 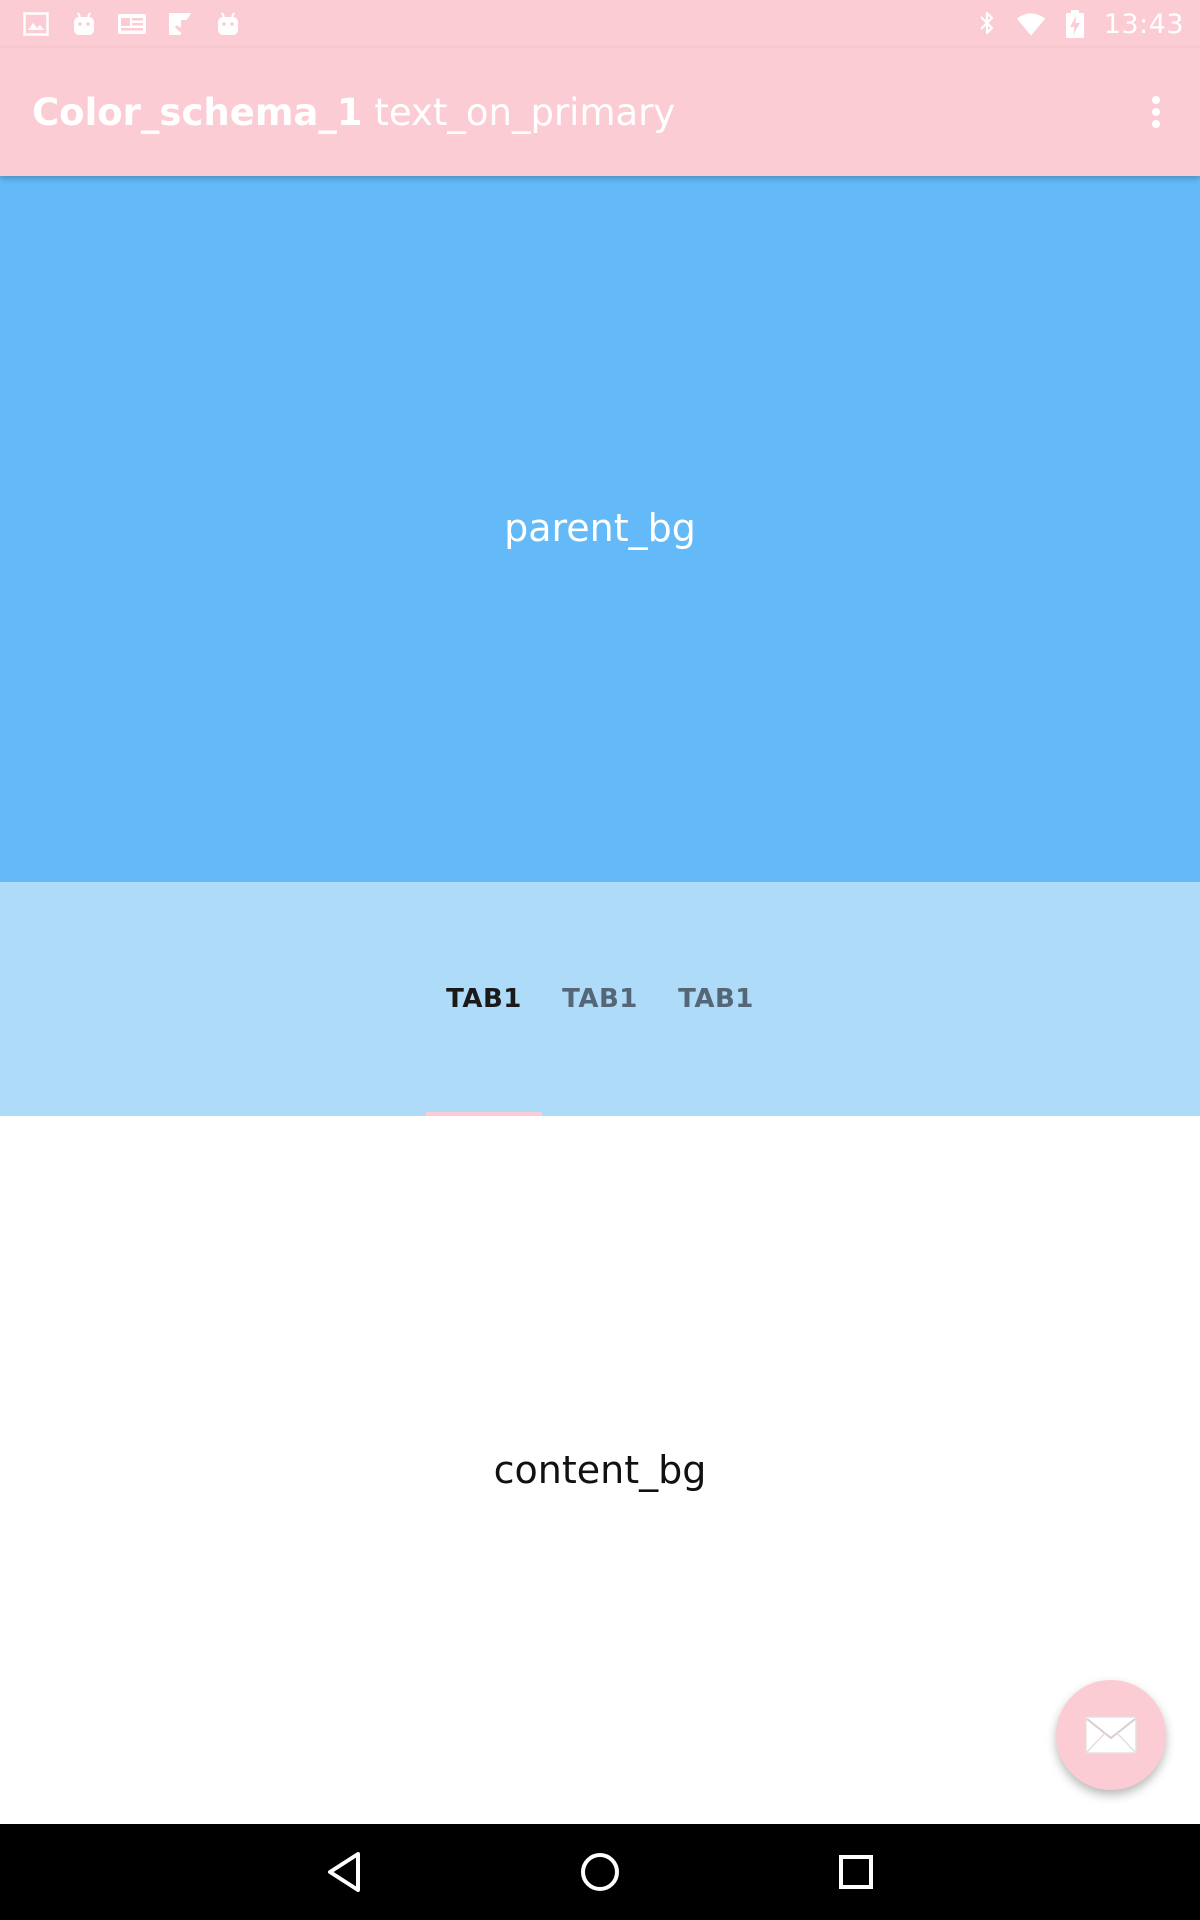 I want to click on email-icon, so click(x=1111, y=1735).